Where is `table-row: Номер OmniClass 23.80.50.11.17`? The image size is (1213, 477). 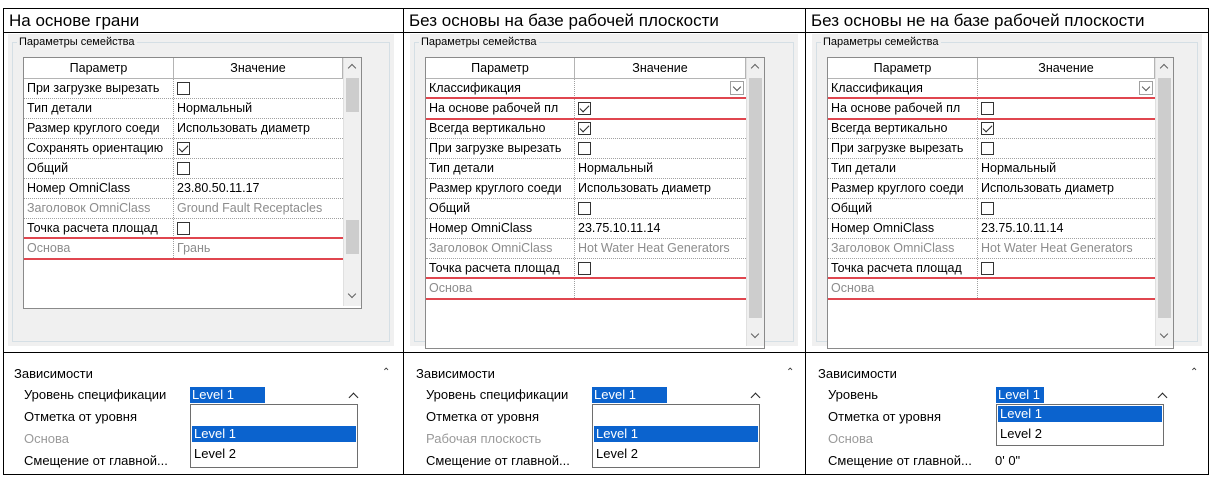
table-row: Номер OmniClass 23.80.50.11.17 is located at coordinates (183, 189).